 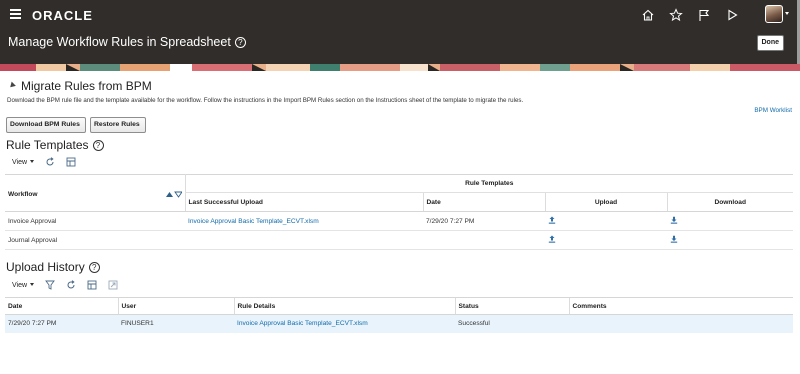 I want to click on cell-user: FINUSER1, so click(x=176, y=323).